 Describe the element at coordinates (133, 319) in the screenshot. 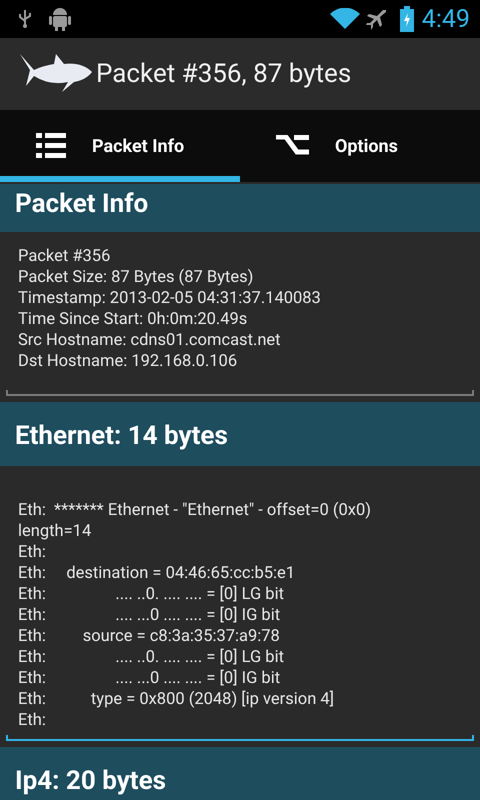

I see `detail-line: Time Since Start: 0h:0m:20.49s` at that location.